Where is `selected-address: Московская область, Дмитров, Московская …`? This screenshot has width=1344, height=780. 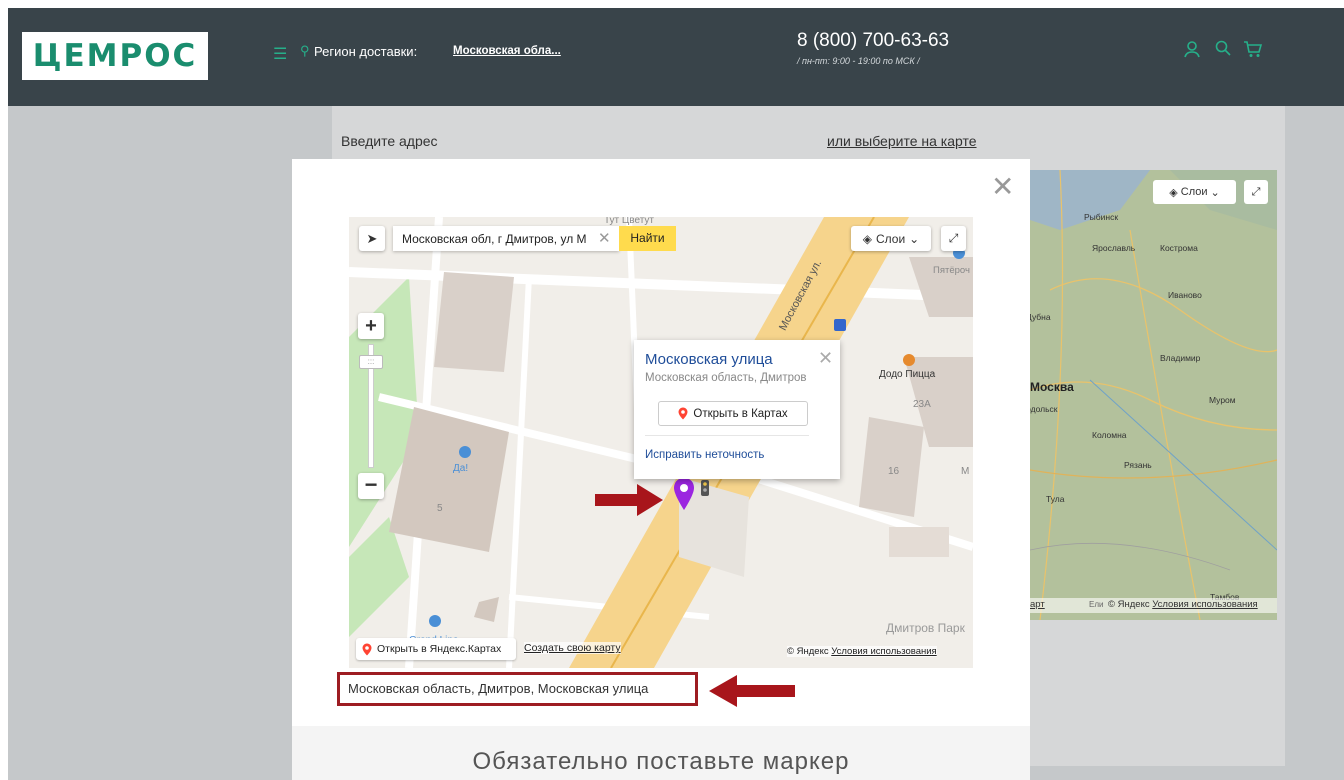
selected-address: Московская область, Дмитров, Московская … is located at coordinates (517, 689).